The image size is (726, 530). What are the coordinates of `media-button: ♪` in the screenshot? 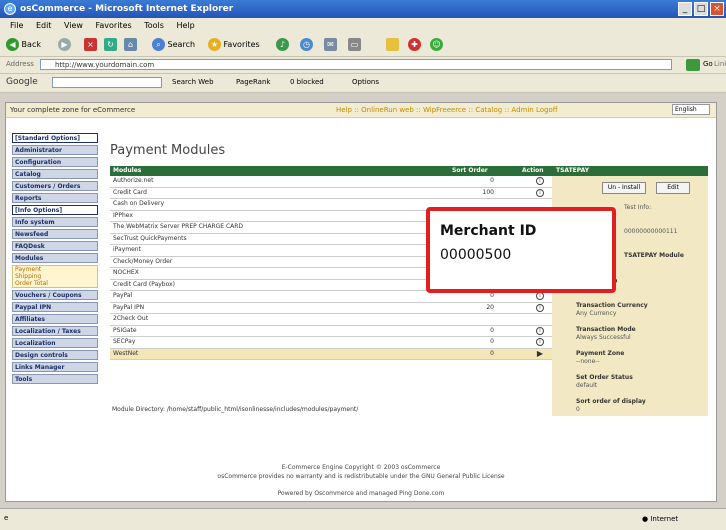 It's located at (282, 45).